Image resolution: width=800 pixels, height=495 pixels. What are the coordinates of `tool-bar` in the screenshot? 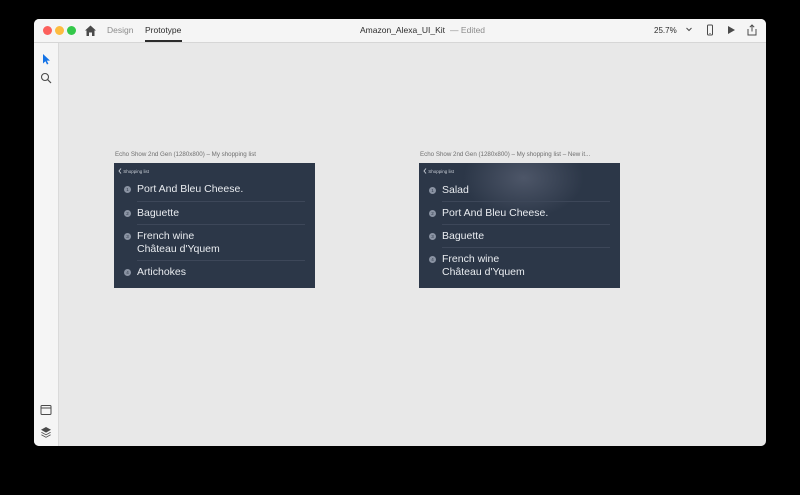 It's located at (46, 244).